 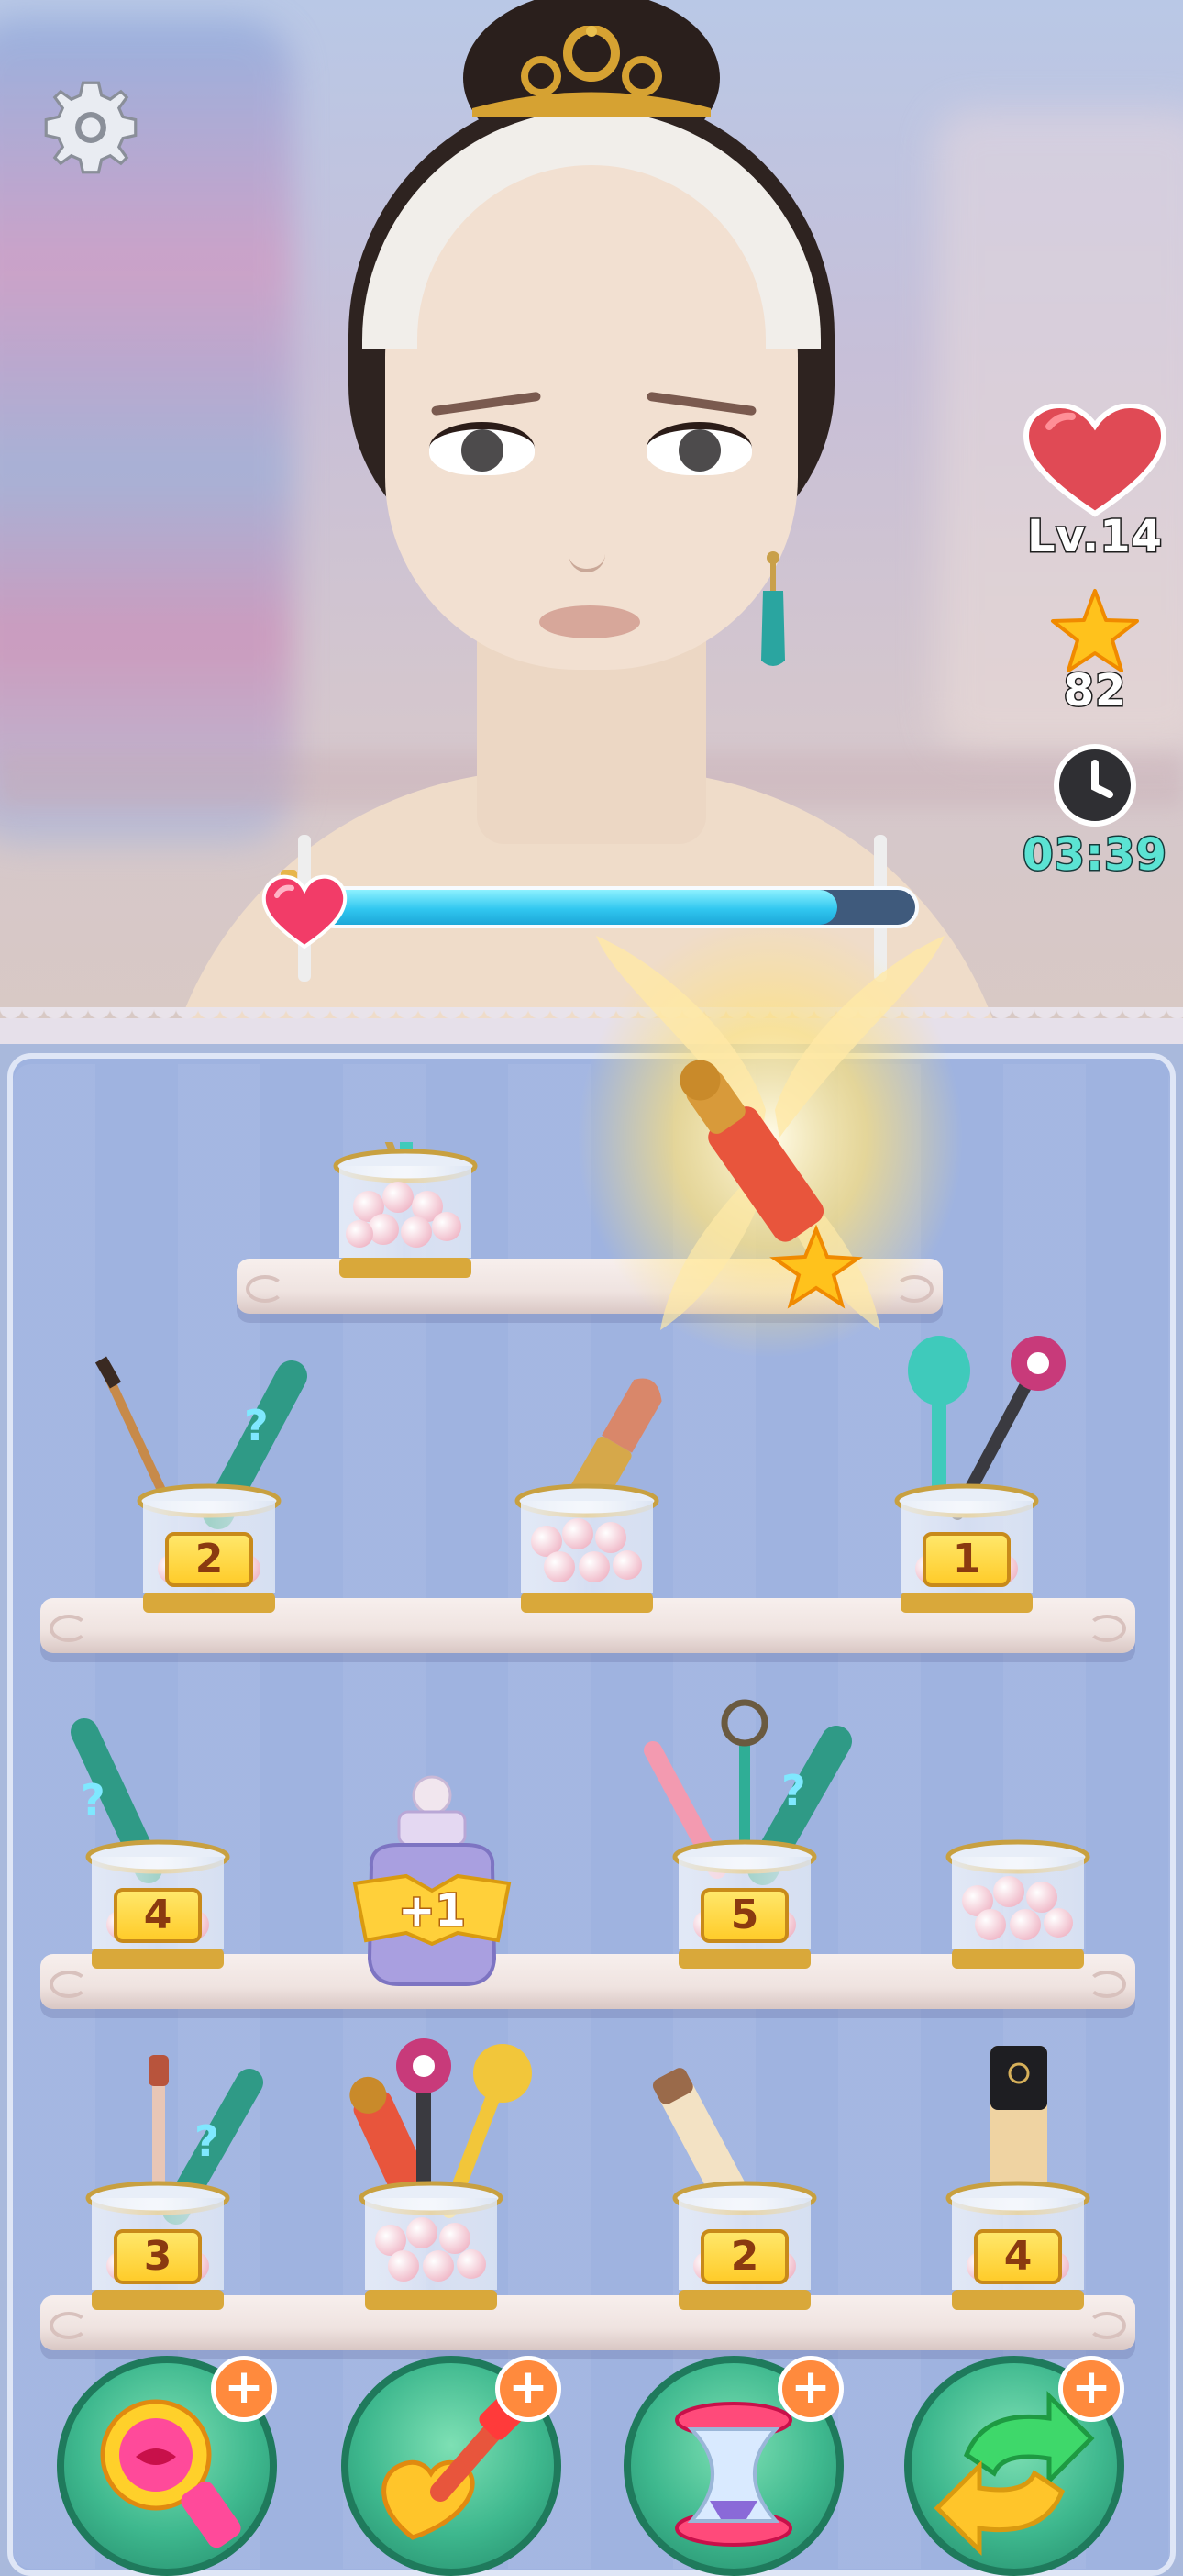 What do you see at coordinates (200, 1490) in the screenshot?
I see `cup-row2-left: ? 2` at bounding box center [200, 1490].